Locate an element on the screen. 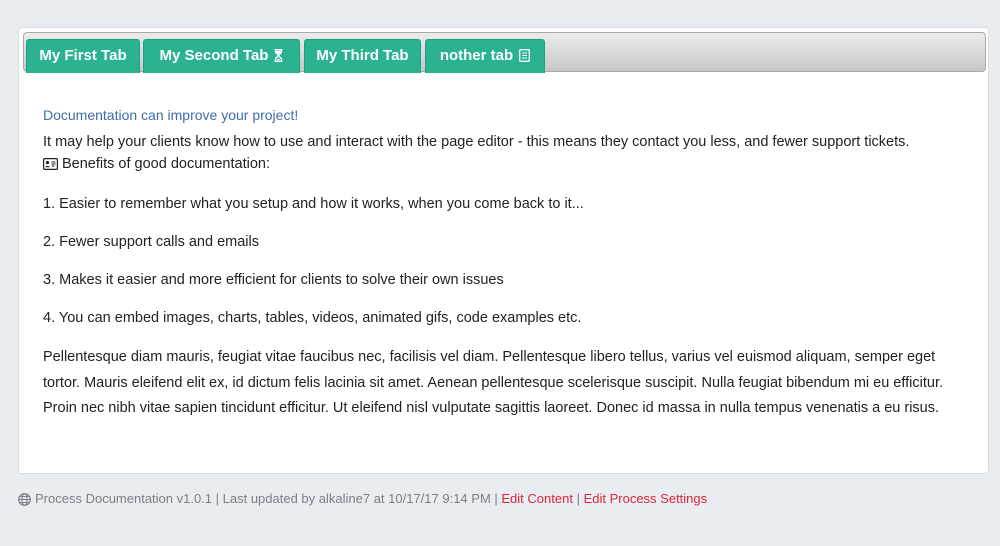 The height and width of the screenshot is (546, 1000). id-card-icon is located at coordinates (51, 166).